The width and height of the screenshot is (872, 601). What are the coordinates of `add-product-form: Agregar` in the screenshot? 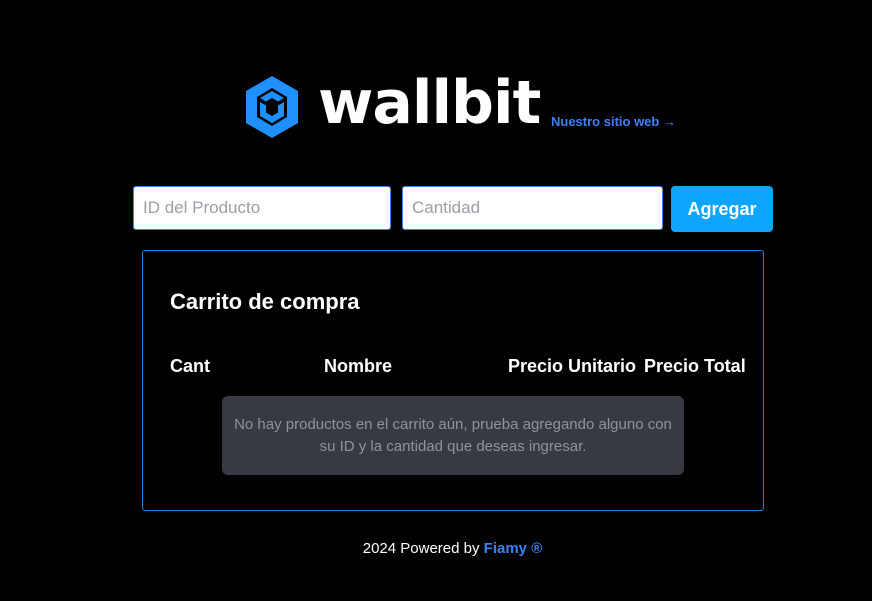 It's located at (453, 209).